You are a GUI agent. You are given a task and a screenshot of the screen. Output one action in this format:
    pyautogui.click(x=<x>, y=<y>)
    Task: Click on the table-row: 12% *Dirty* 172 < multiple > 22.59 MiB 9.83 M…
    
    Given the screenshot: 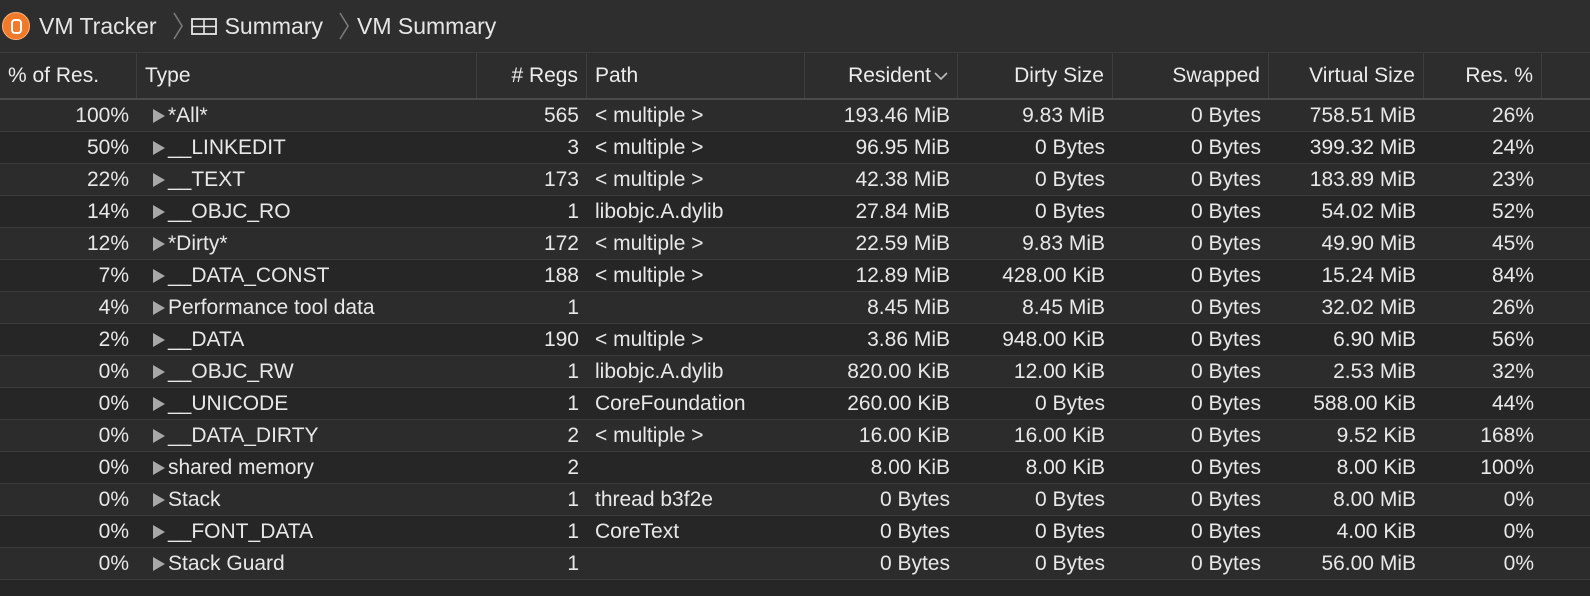 What is the action you would take?
    pyautogui.click(x=795, y=244)
    